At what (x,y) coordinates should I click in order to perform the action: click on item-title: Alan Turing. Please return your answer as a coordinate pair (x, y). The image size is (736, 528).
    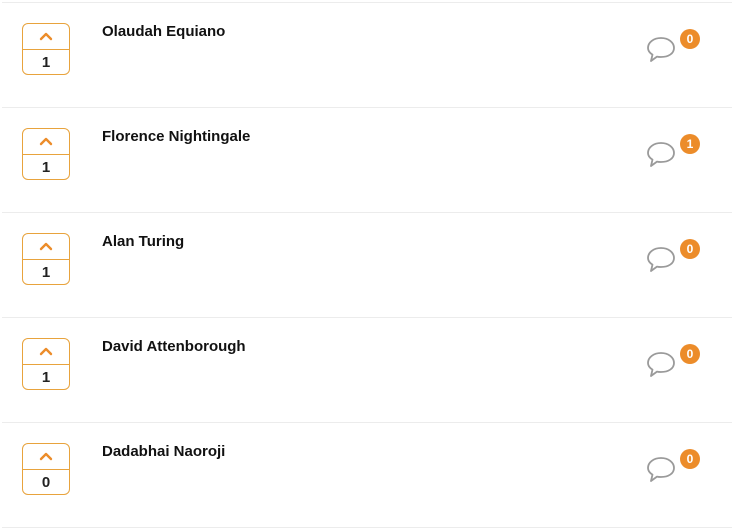
    Looking at the image, I should click on (143, 241).